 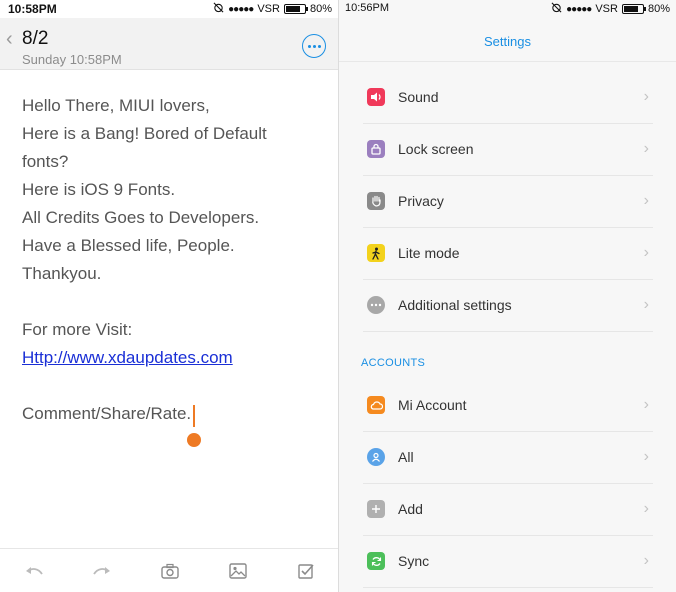 What do you see at coordinates (418, 97) in the screenshot?
I see `settings-item-label: Sound` at bounding box center [418, 97].